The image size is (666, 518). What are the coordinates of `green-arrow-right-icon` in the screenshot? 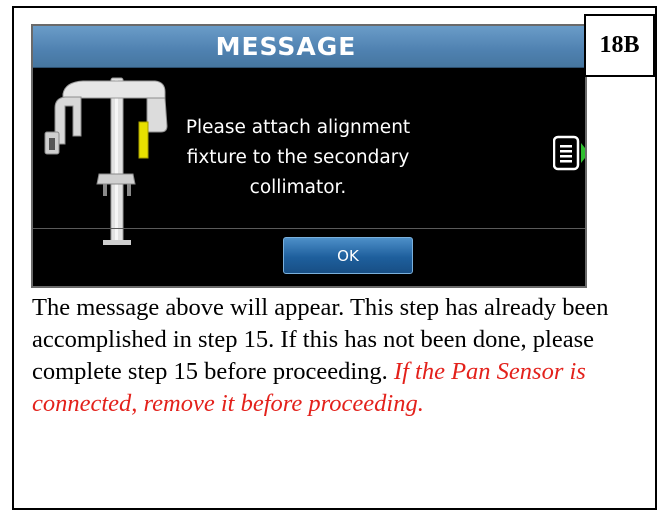 It's located at (583, 153).